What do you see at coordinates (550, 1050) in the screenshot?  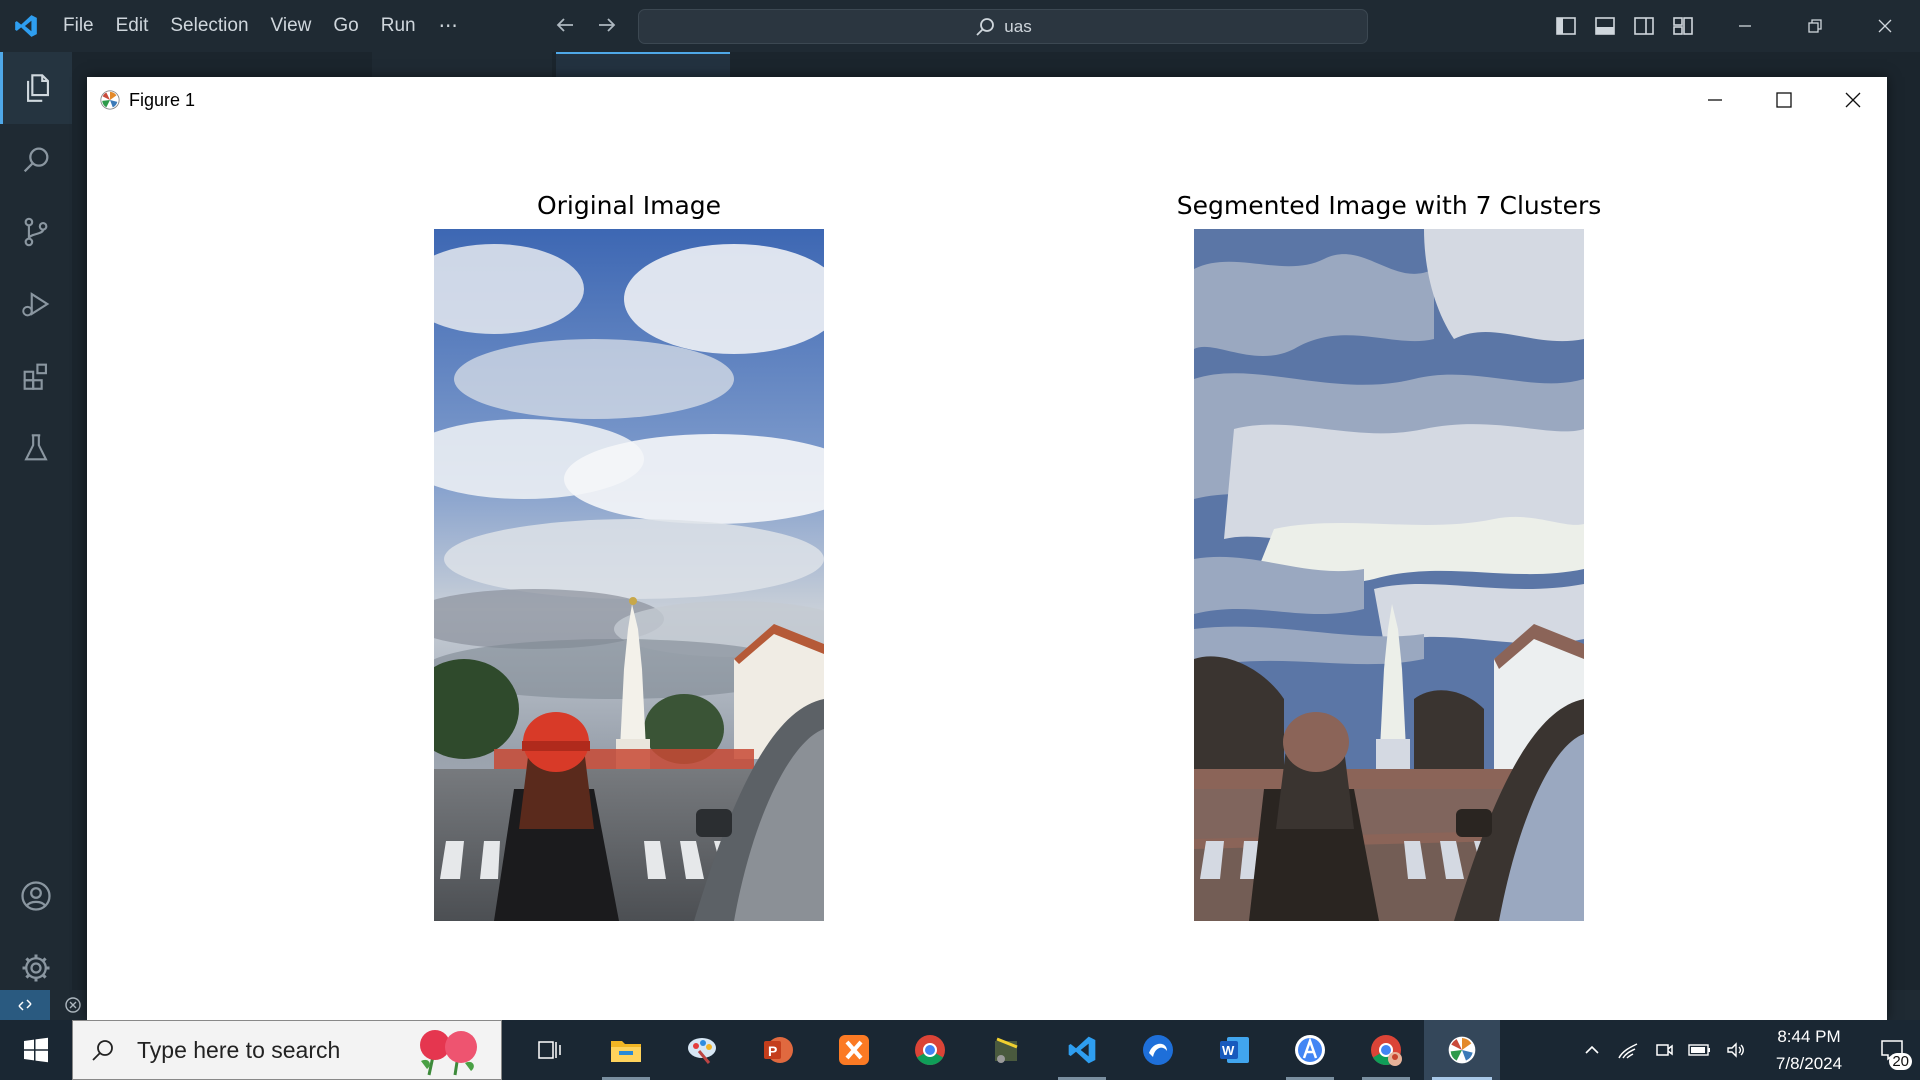 I see `task-view-icon` at bounding box center [550, 1050].